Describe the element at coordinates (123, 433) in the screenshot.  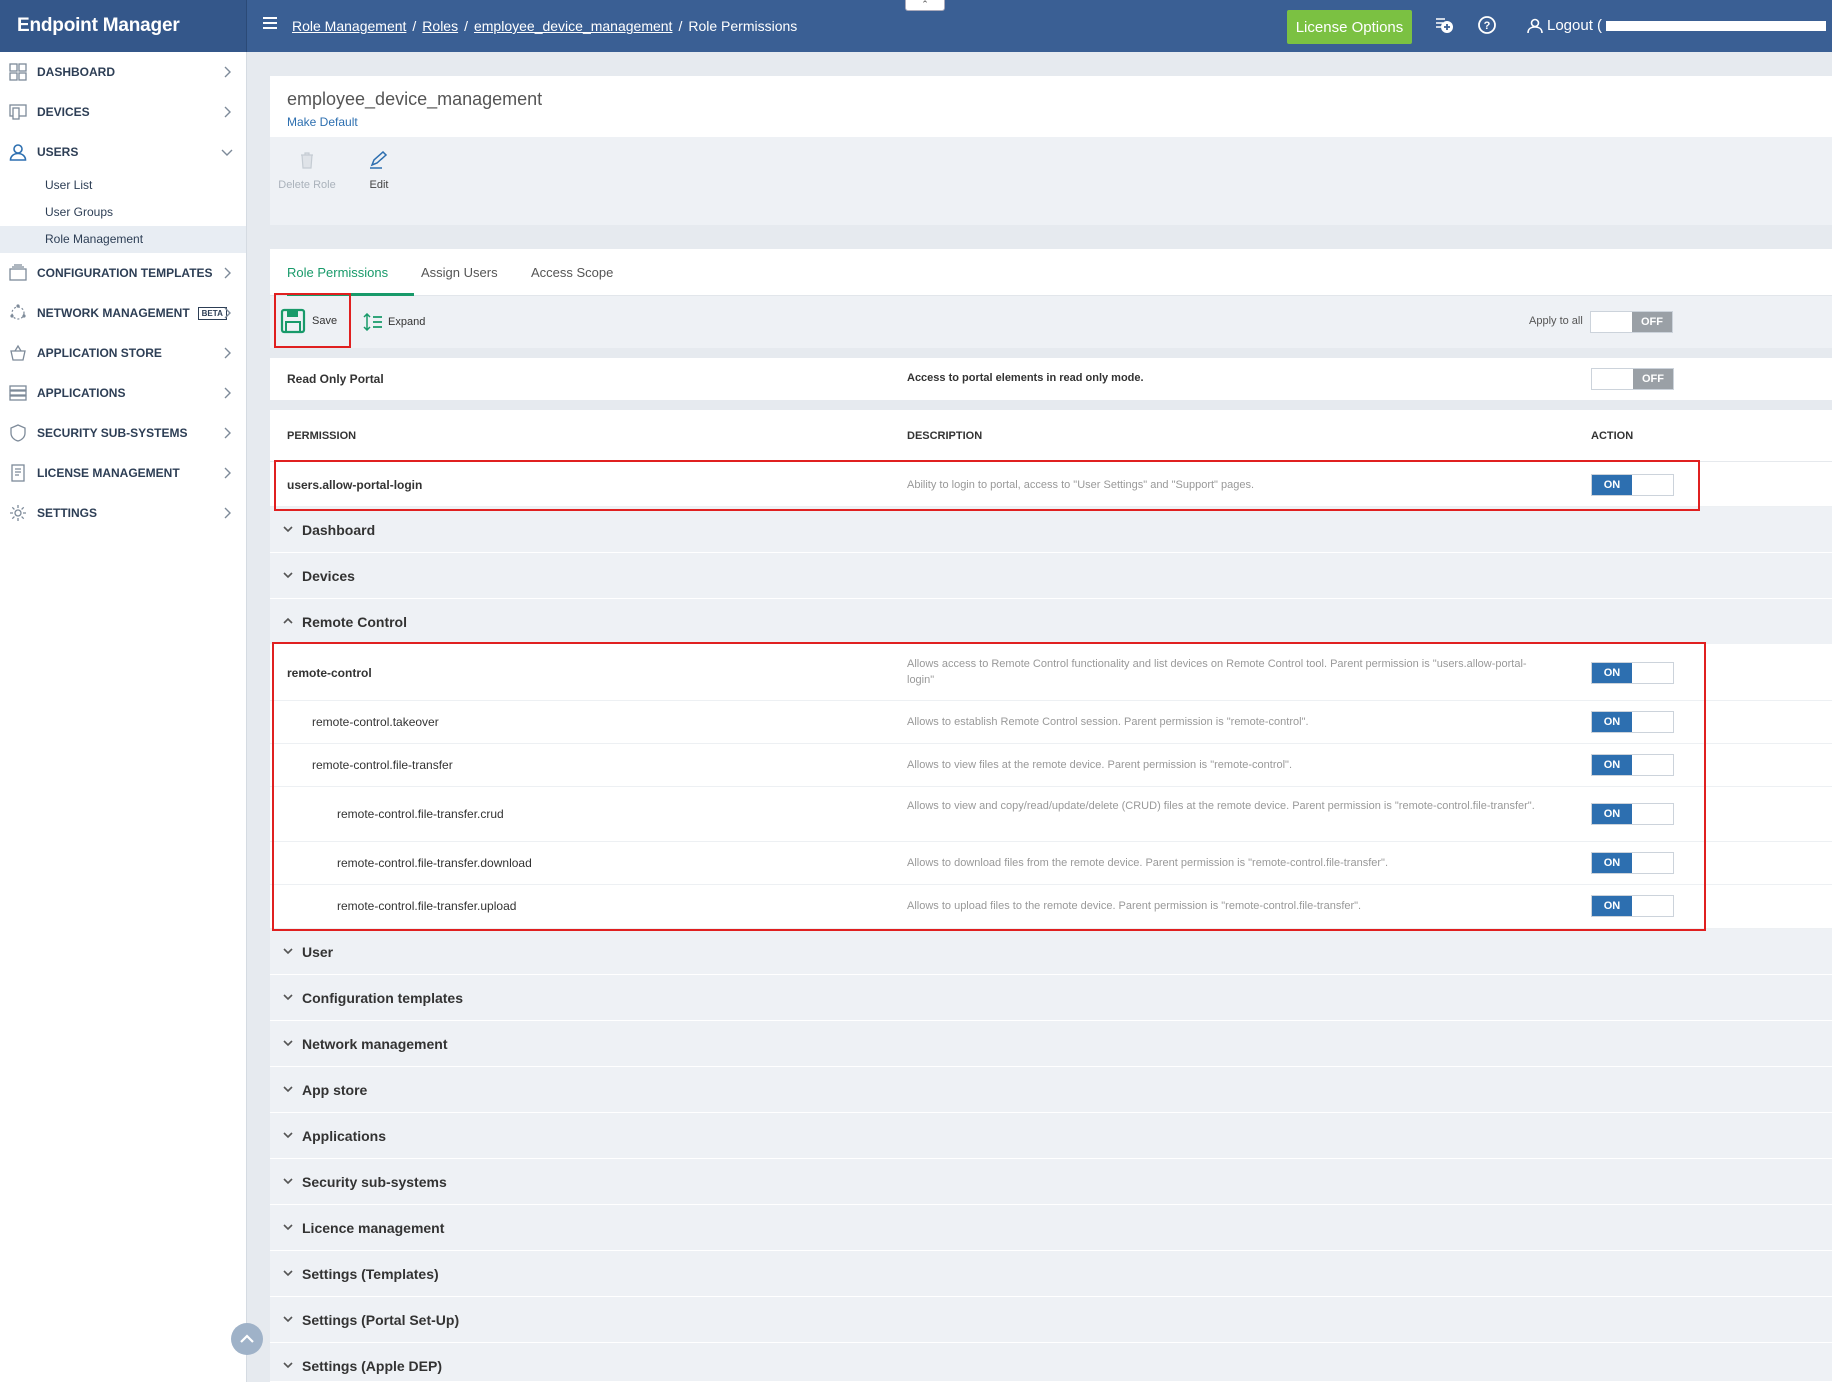
I see `sidebar-item-security-sub-systems: SECURITY SUB-SYSTEMS` at that location.